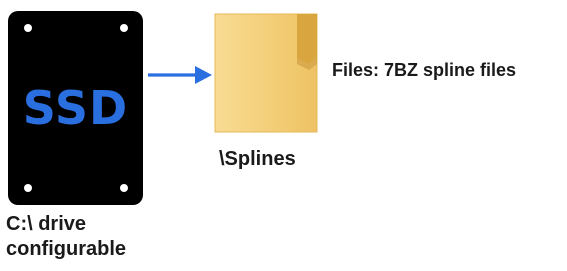  I want to click on right-arrow-icon, so click(180, 75).